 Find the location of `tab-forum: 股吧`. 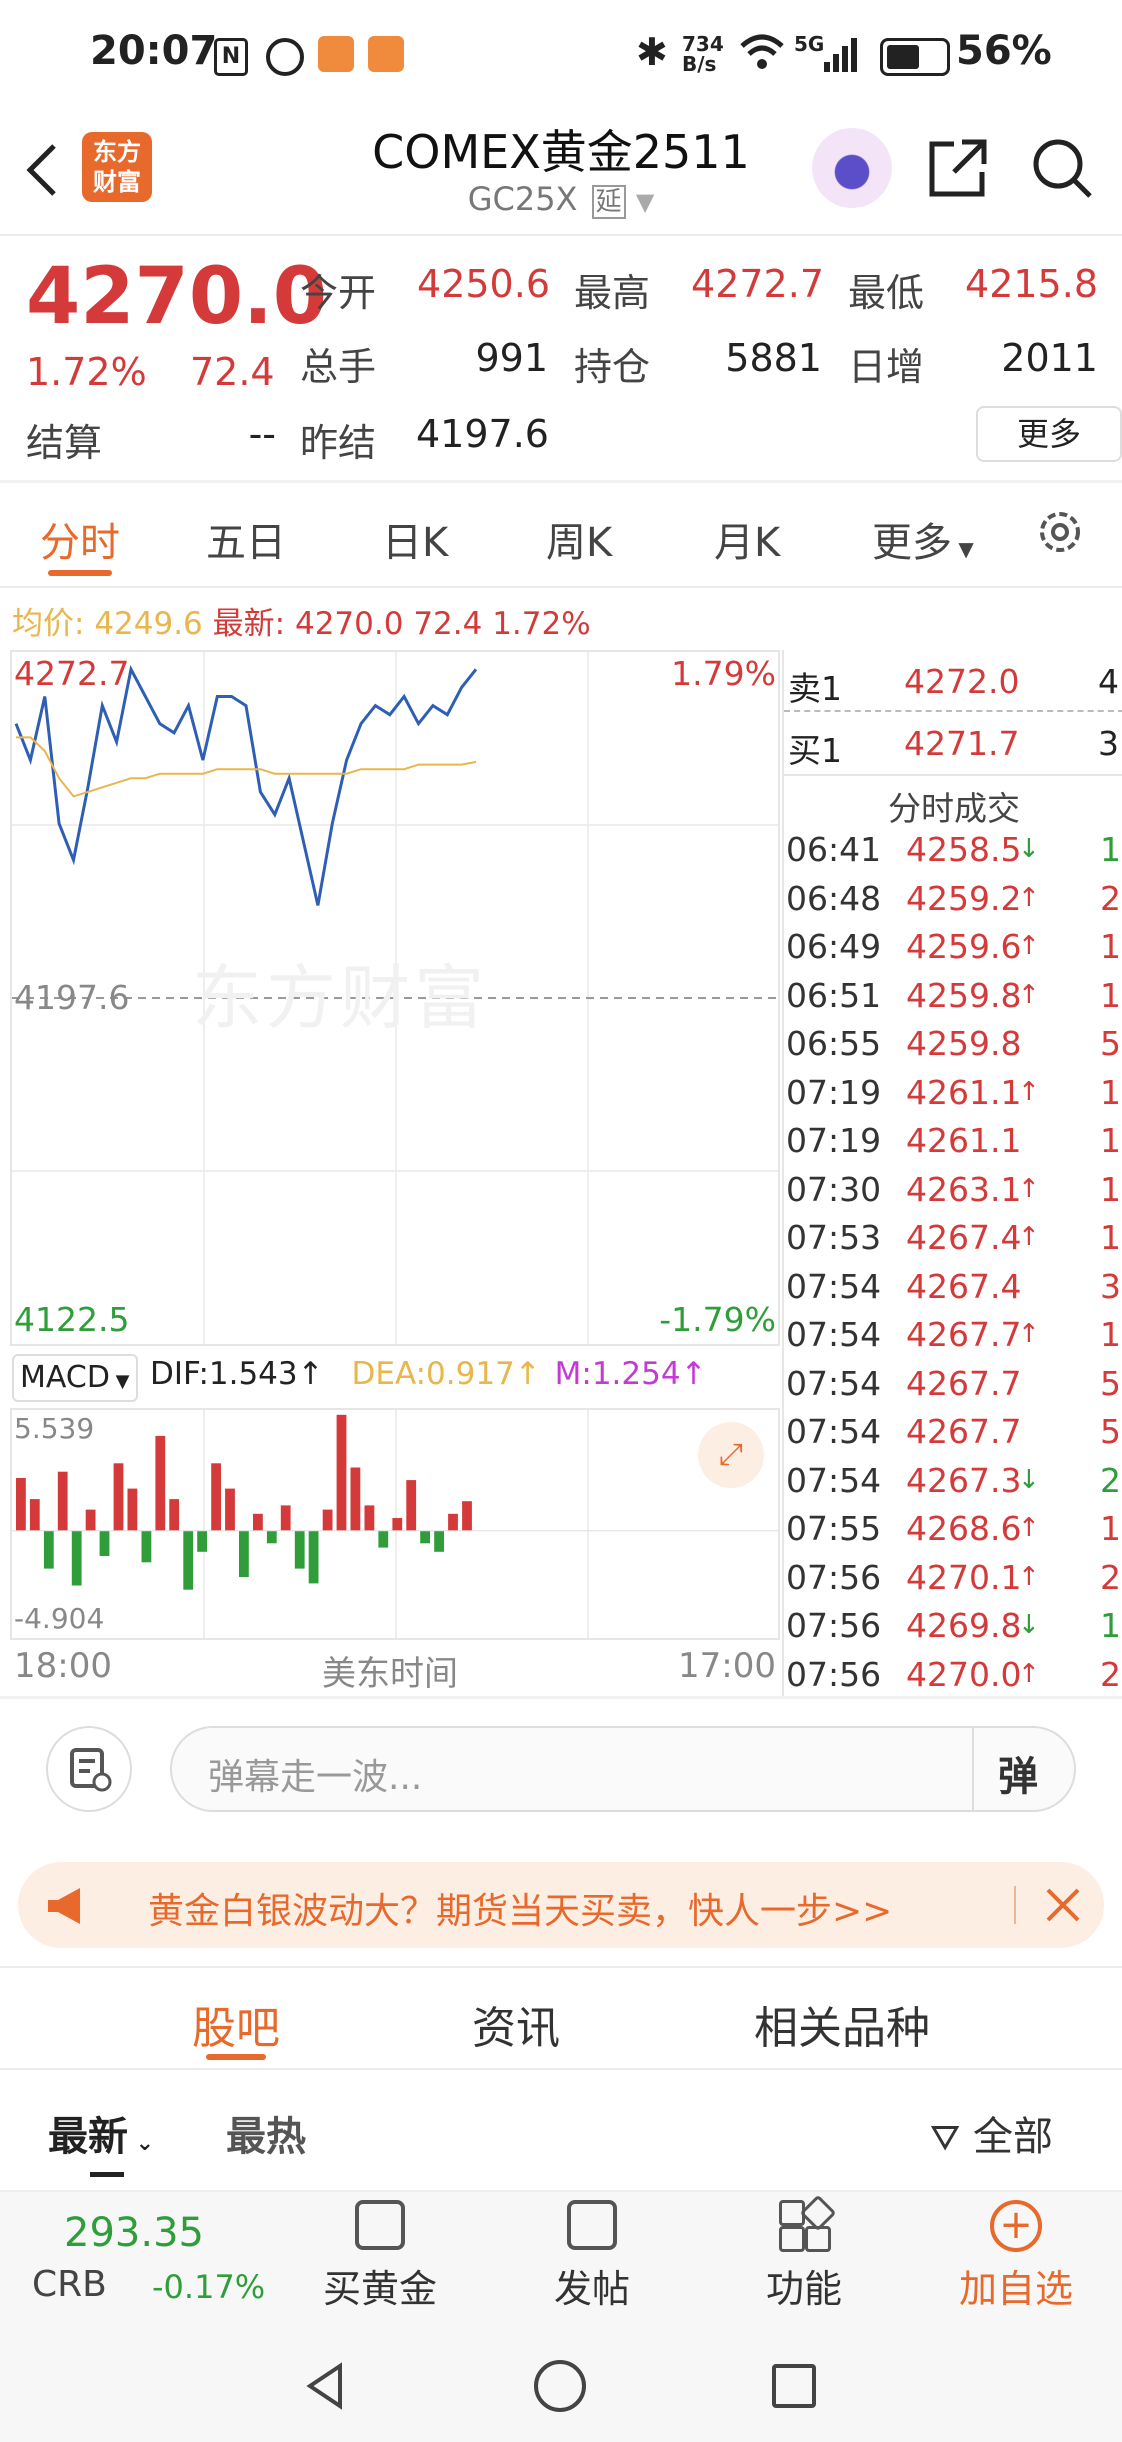

tab-forum: 股吧 is located at coordinates (236, 2024).